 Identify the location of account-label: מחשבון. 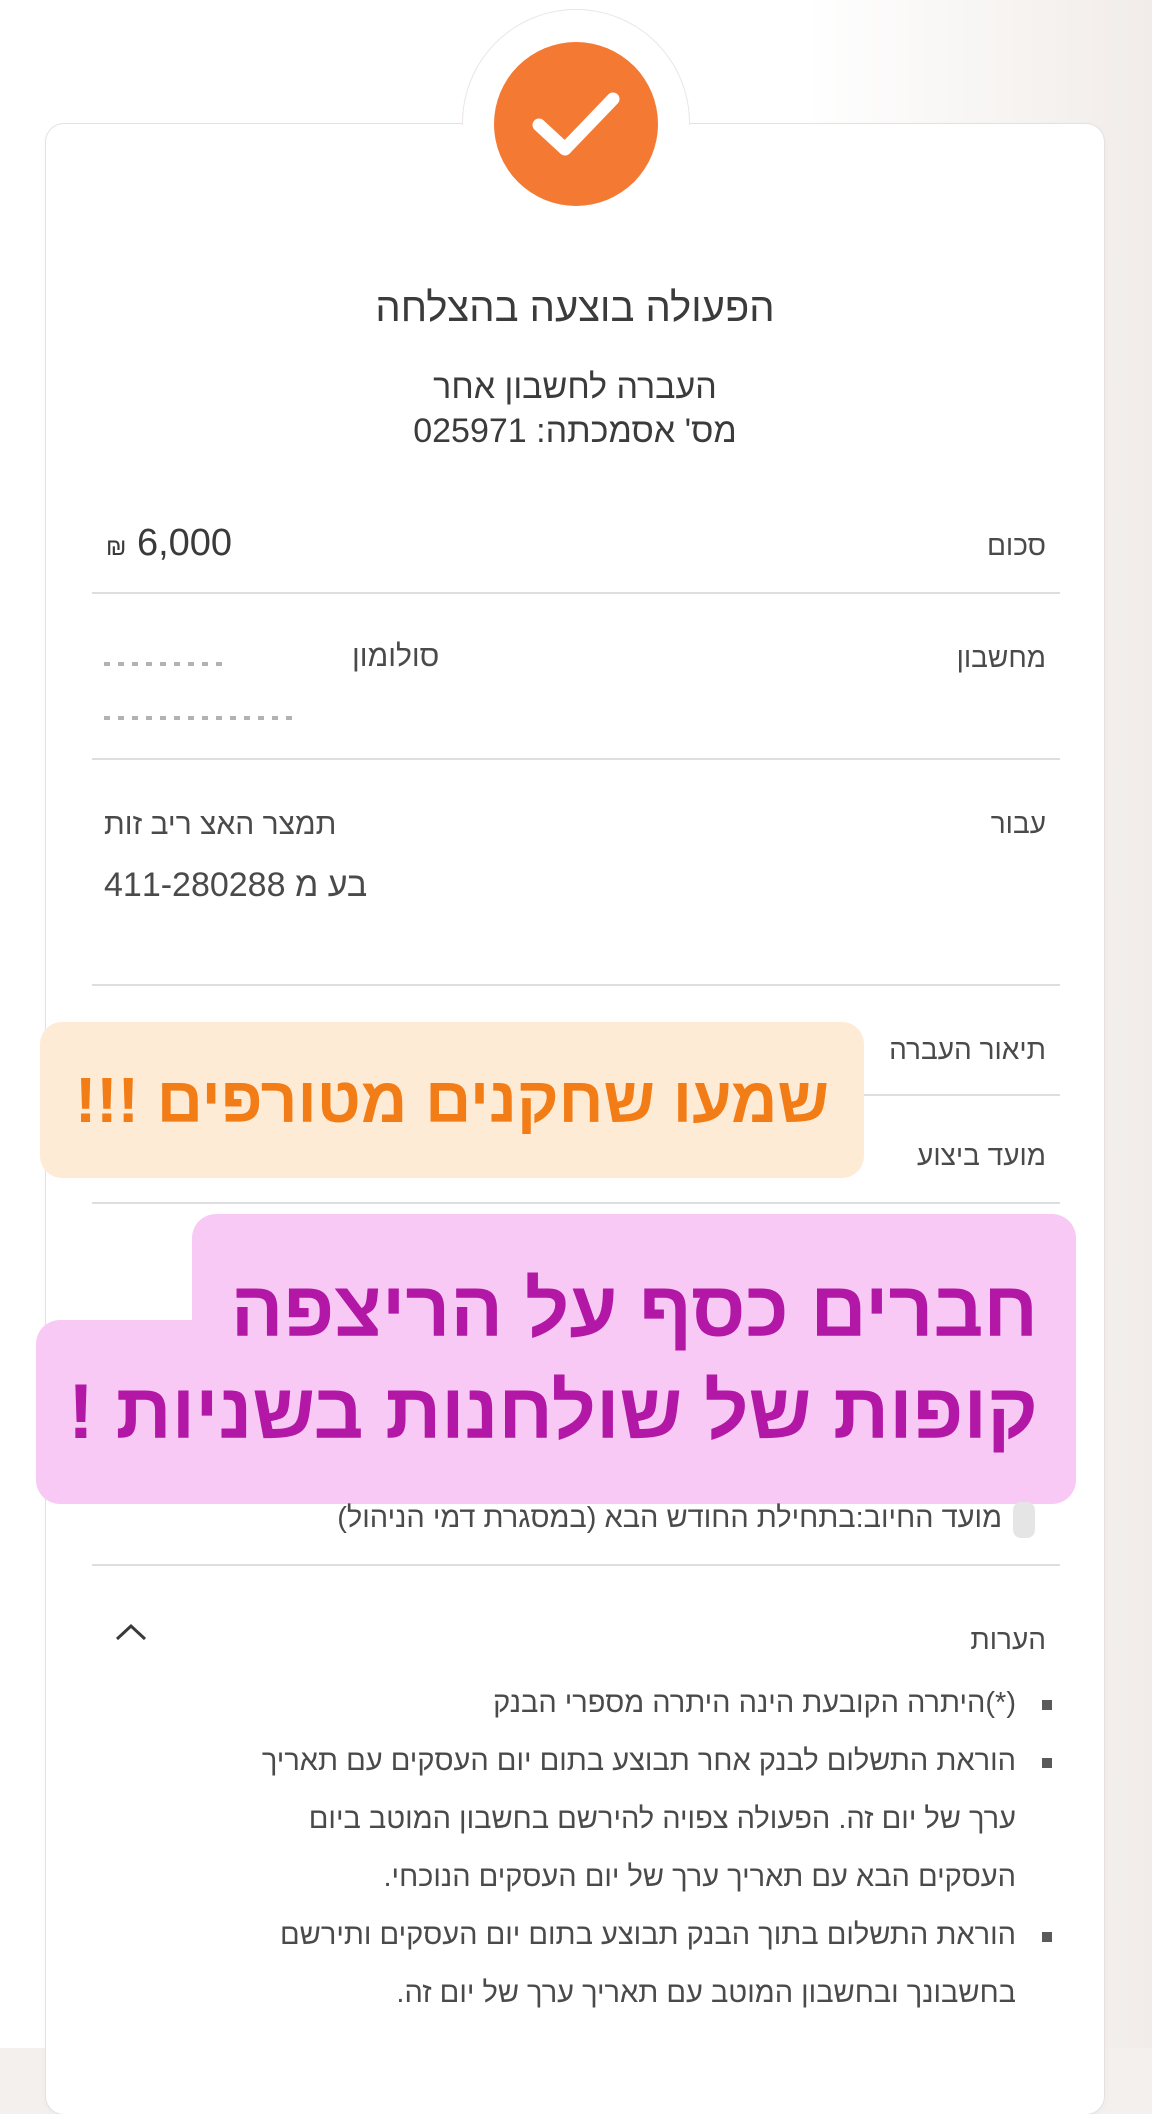
(1001, 657).